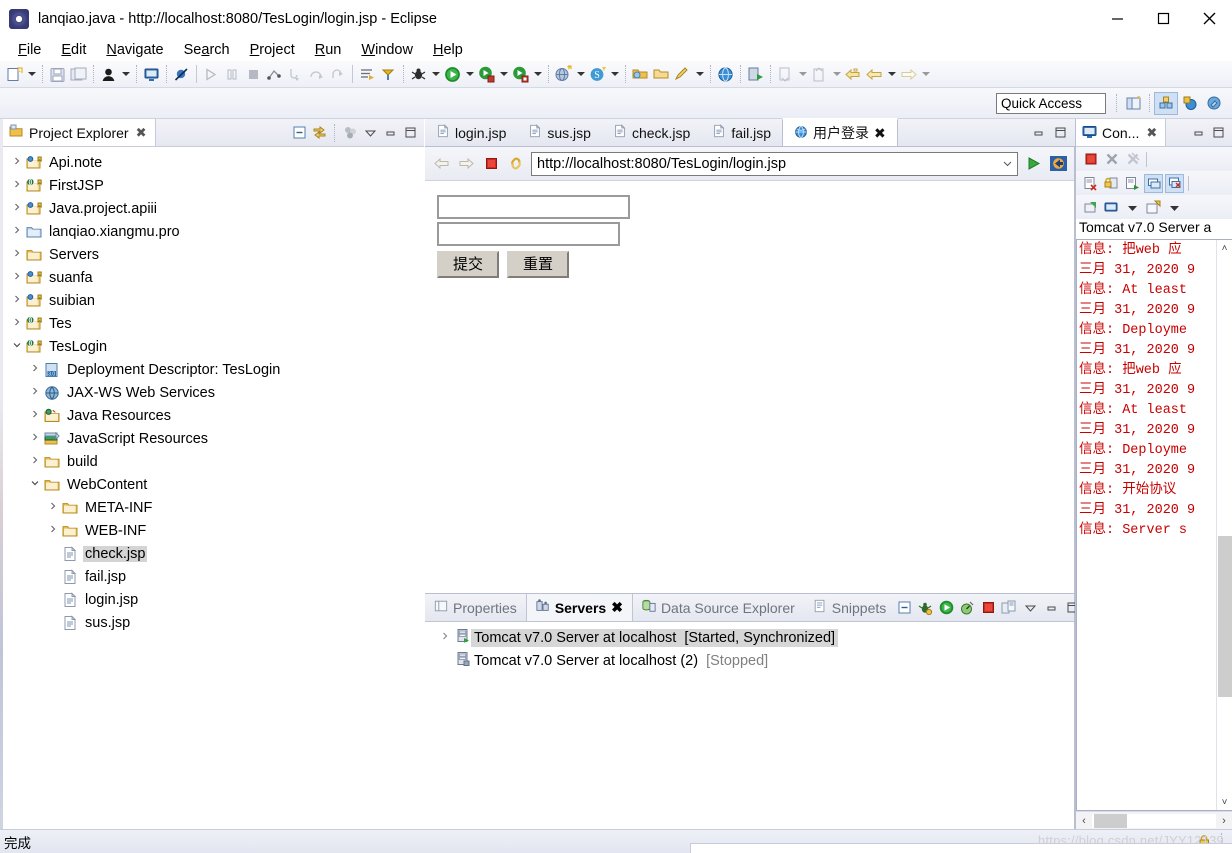  Describe the element at coordinates (350, 133) in the screenshot. I see `view-menu-shapes-icon` at that location.